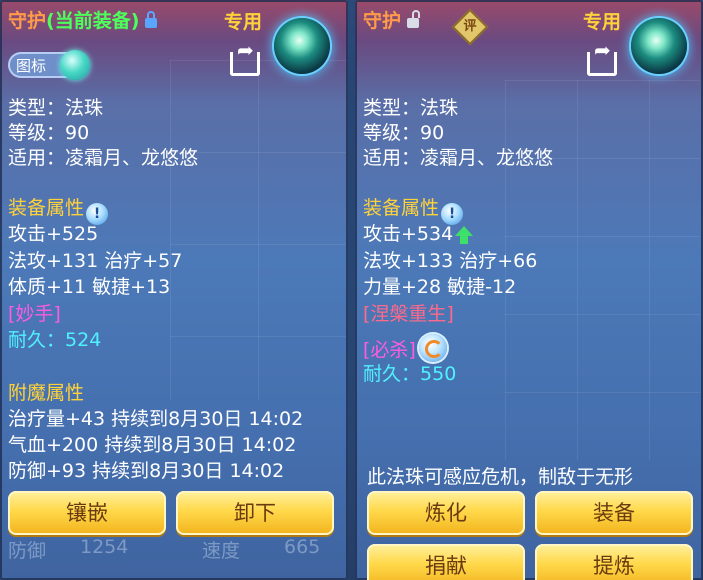 The image size is (703, 580). What do you see at coordinates (31, 66) in the screenshot?
I see `icon-toggle-label: 图标` at bounding box center [31, 66].